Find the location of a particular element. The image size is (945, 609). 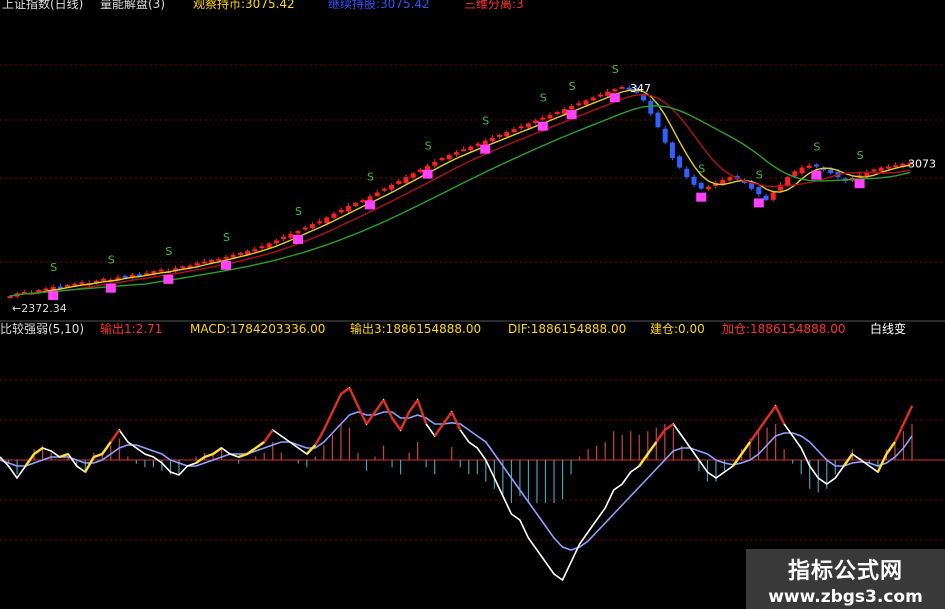

sub-header-out: 输出1:2.71 is located at coordinates (131, 329).